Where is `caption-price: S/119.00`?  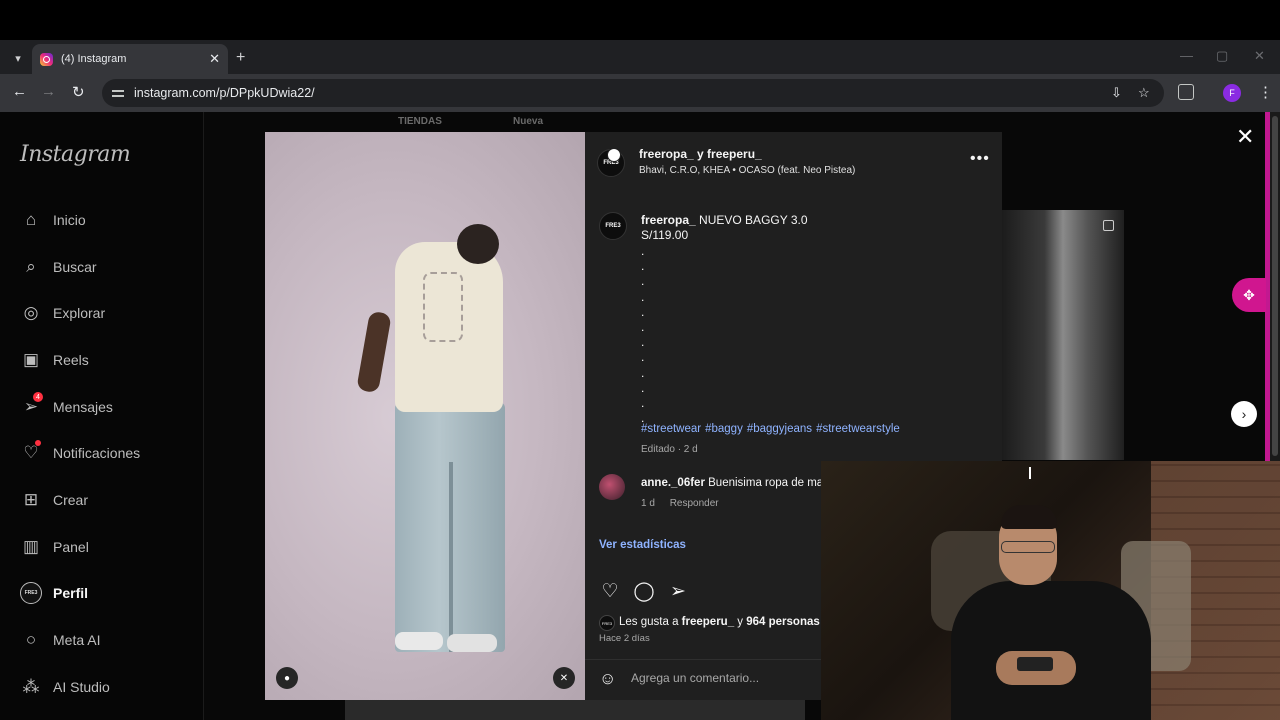
caption-price: S/119.00 is located at coordinates (665, 235).